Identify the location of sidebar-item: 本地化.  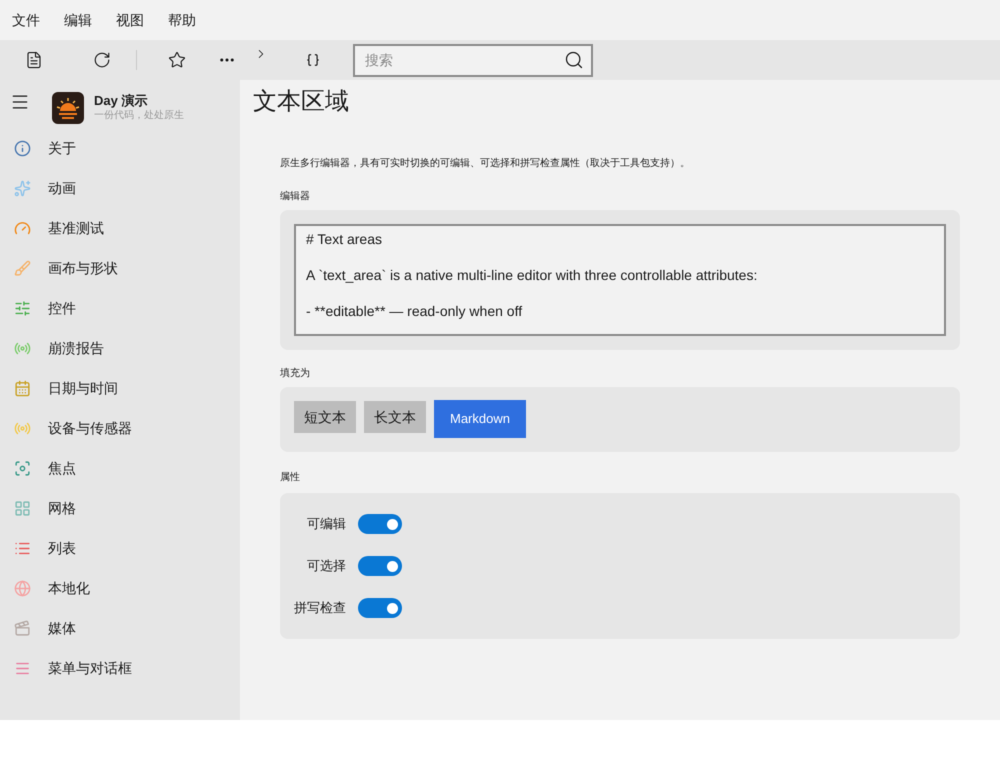
(120, 588).